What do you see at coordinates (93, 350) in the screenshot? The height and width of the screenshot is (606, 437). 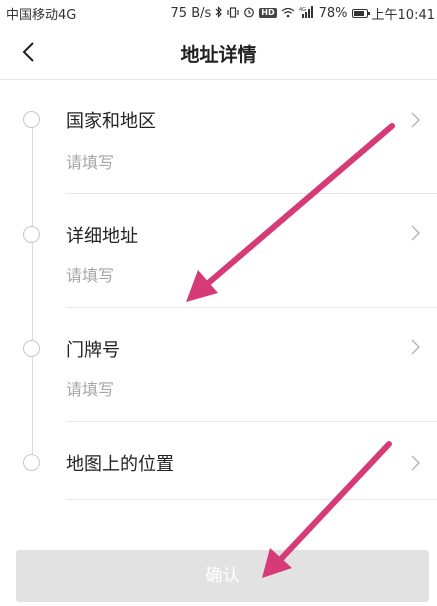 I see `row-label: 门牌号` at bounding box center [93, 350].